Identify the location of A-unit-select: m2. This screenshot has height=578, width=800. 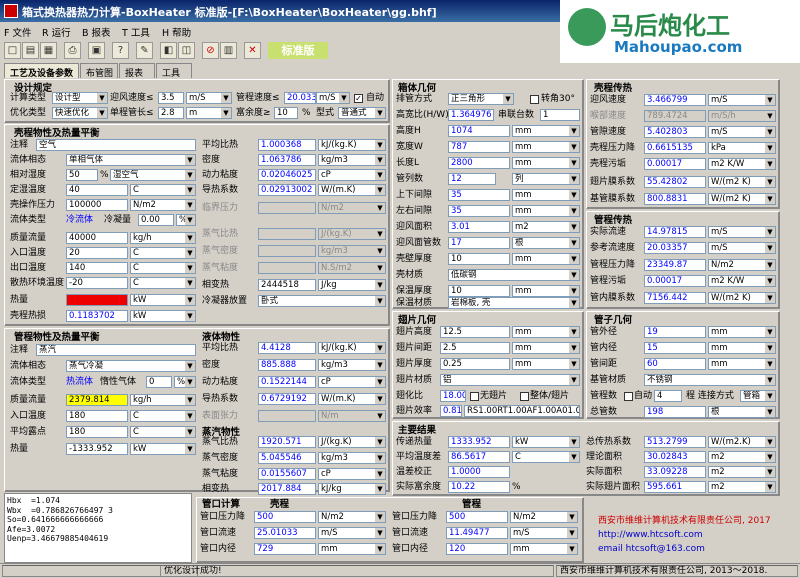
(742, 457).